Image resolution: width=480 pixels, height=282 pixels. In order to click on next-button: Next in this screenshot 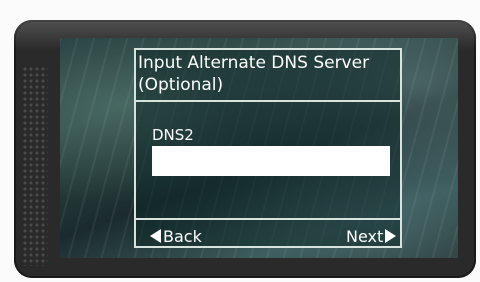, I will do `click(371, 236)`.